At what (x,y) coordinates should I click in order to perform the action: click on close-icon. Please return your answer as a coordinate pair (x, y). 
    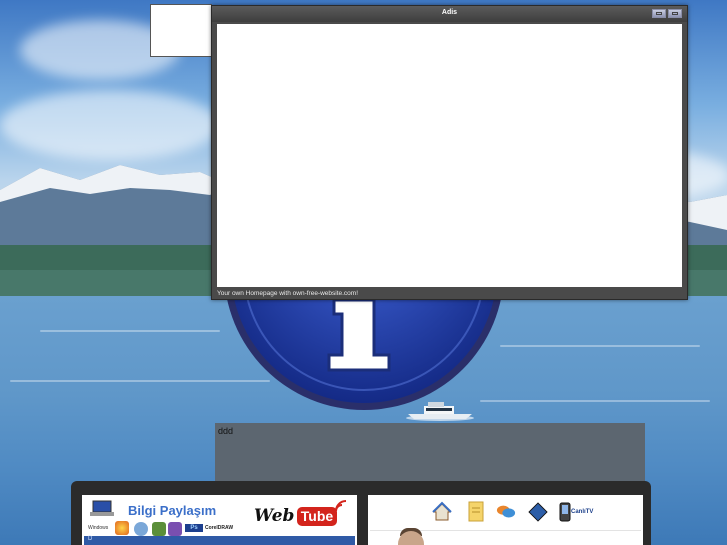
    Looking at the image, I should click on (675, 13).